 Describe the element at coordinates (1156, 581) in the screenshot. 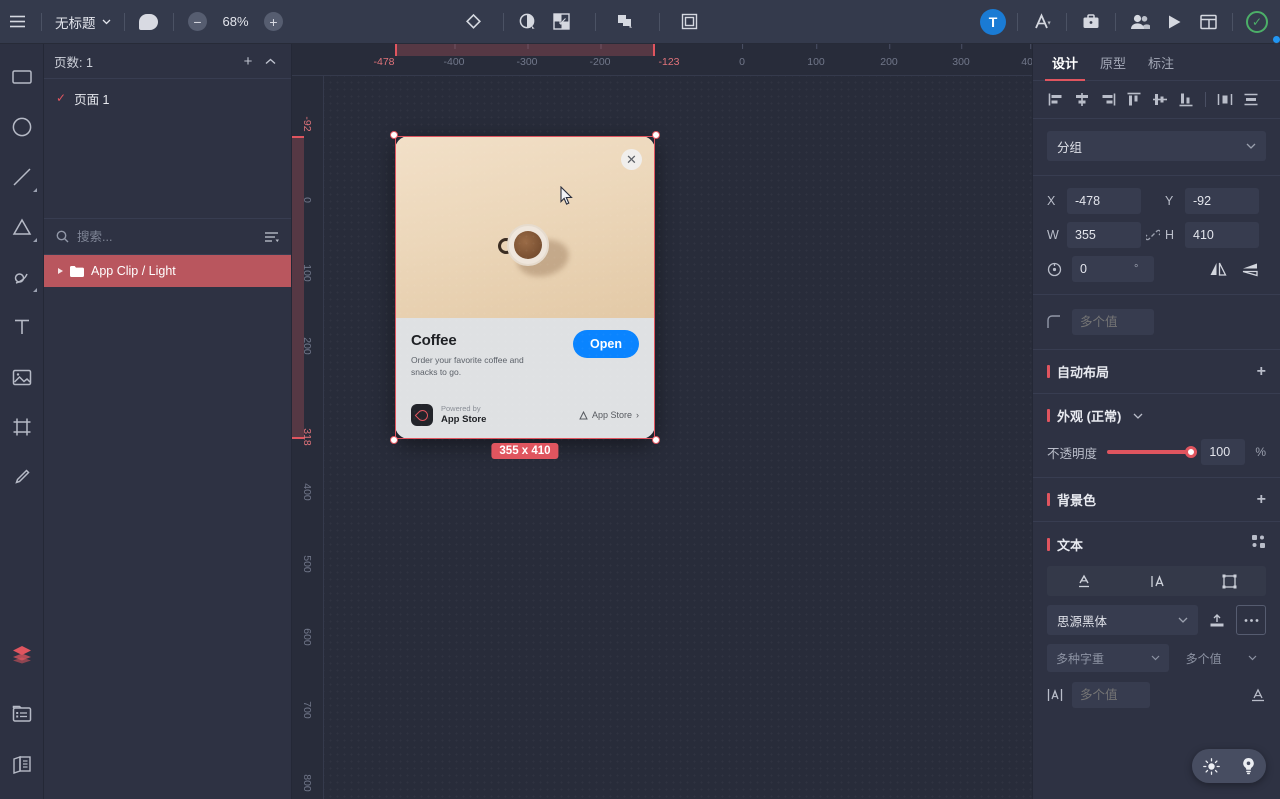

I see `text-vertical-icon` at that location.